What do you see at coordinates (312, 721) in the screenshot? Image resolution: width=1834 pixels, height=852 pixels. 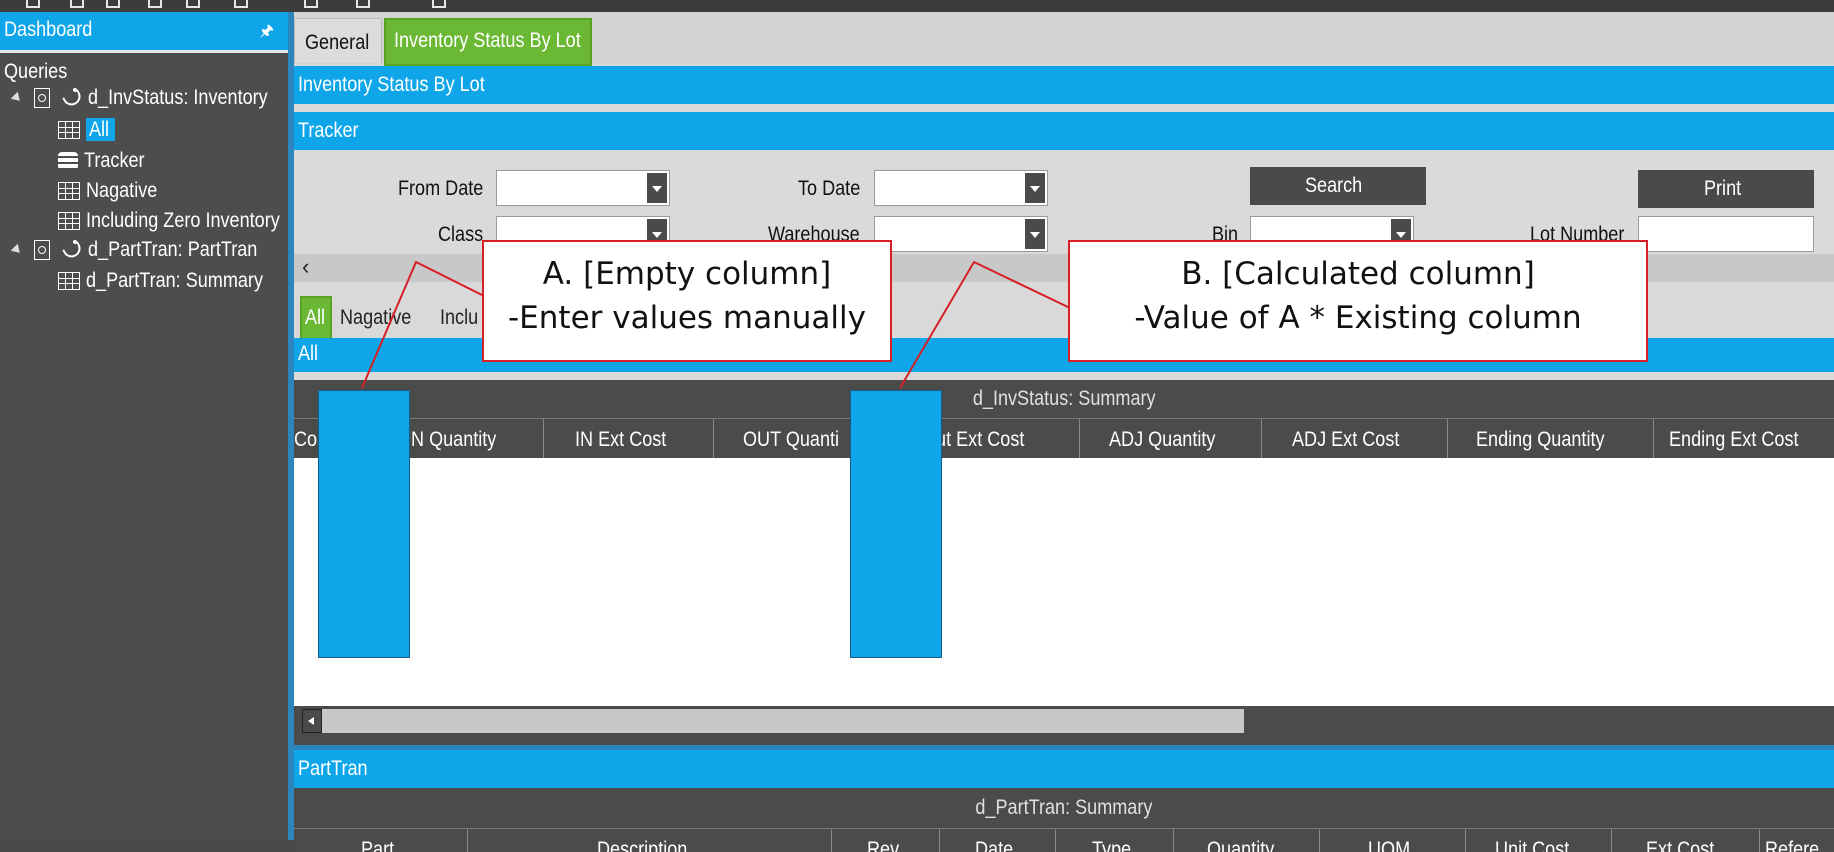 I see `scroll-left-icon` at bounding box center [312, 721].